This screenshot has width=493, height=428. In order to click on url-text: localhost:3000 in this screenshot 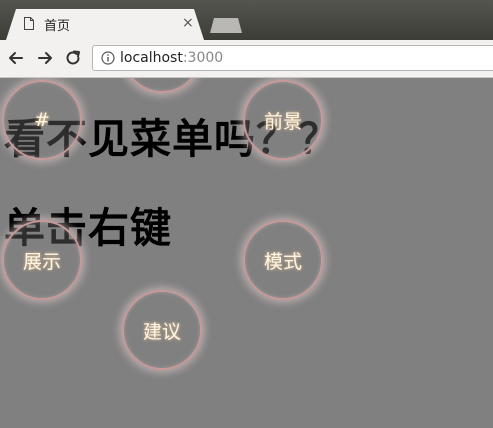, I will do `click(171, 58)`.